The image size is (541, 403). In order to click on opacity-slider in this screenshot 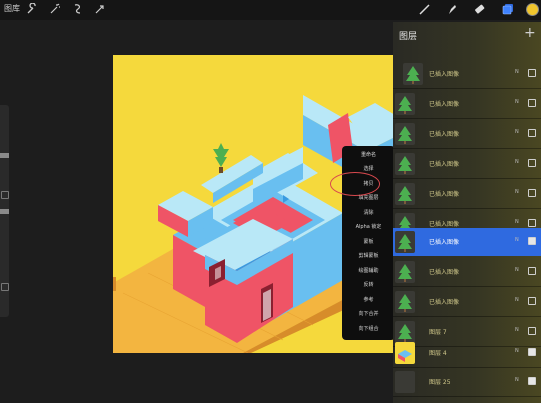, I will do `click(4, 211)`.